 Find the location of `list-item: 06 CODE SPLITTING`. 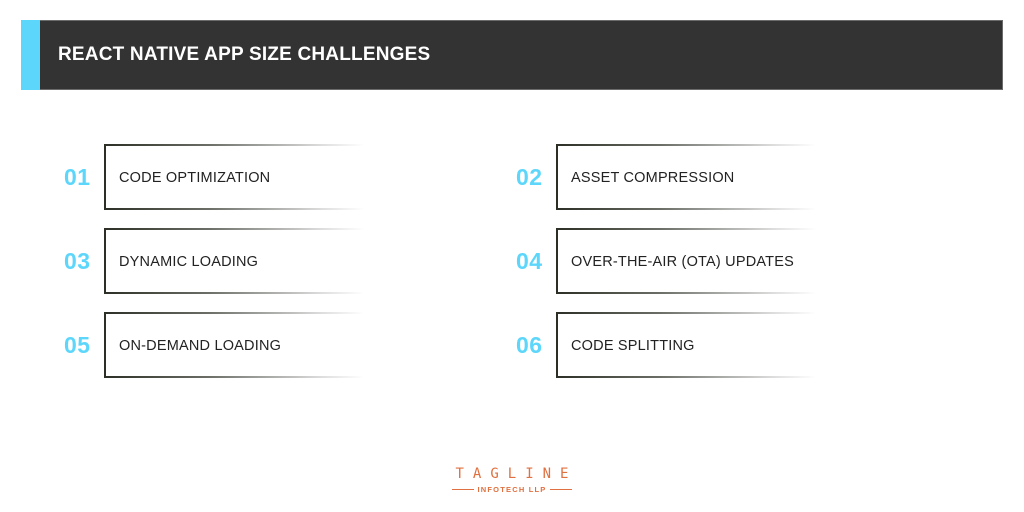

list-item: 06 CODE SPLITTING is located at coordinates (666, 346).